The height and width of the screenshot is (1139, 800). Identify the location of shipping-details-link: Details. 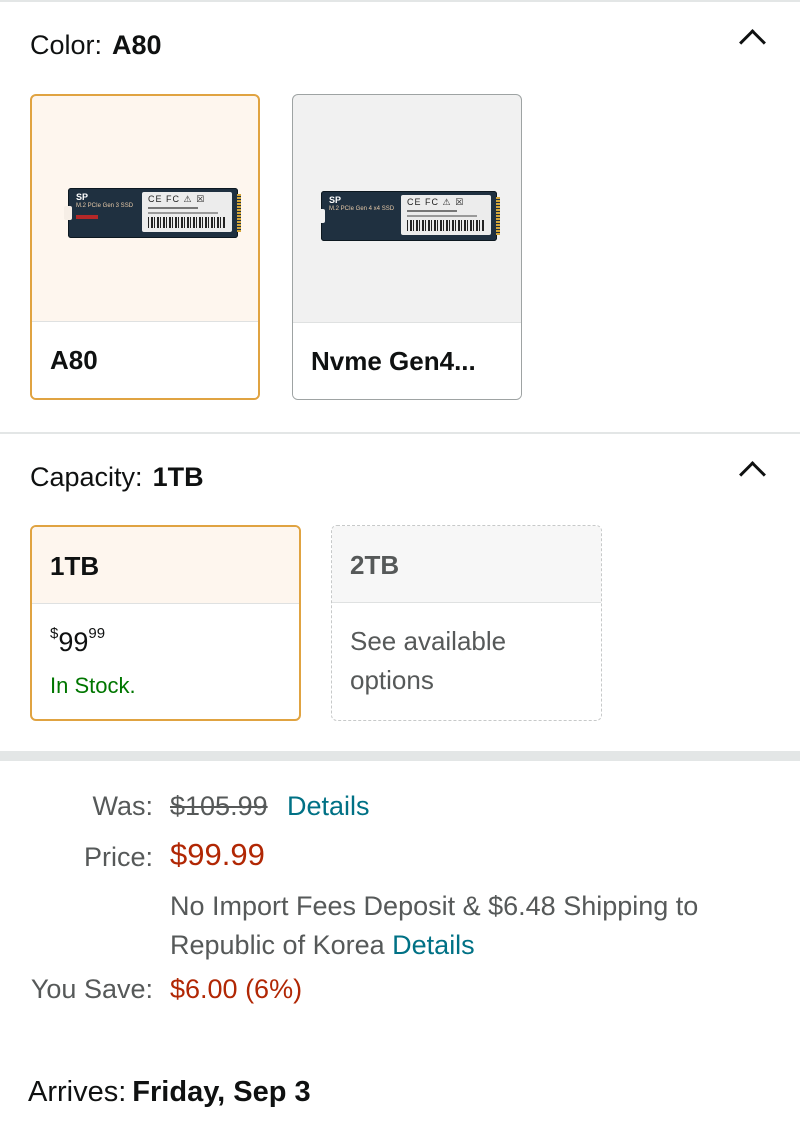
(433, 945).